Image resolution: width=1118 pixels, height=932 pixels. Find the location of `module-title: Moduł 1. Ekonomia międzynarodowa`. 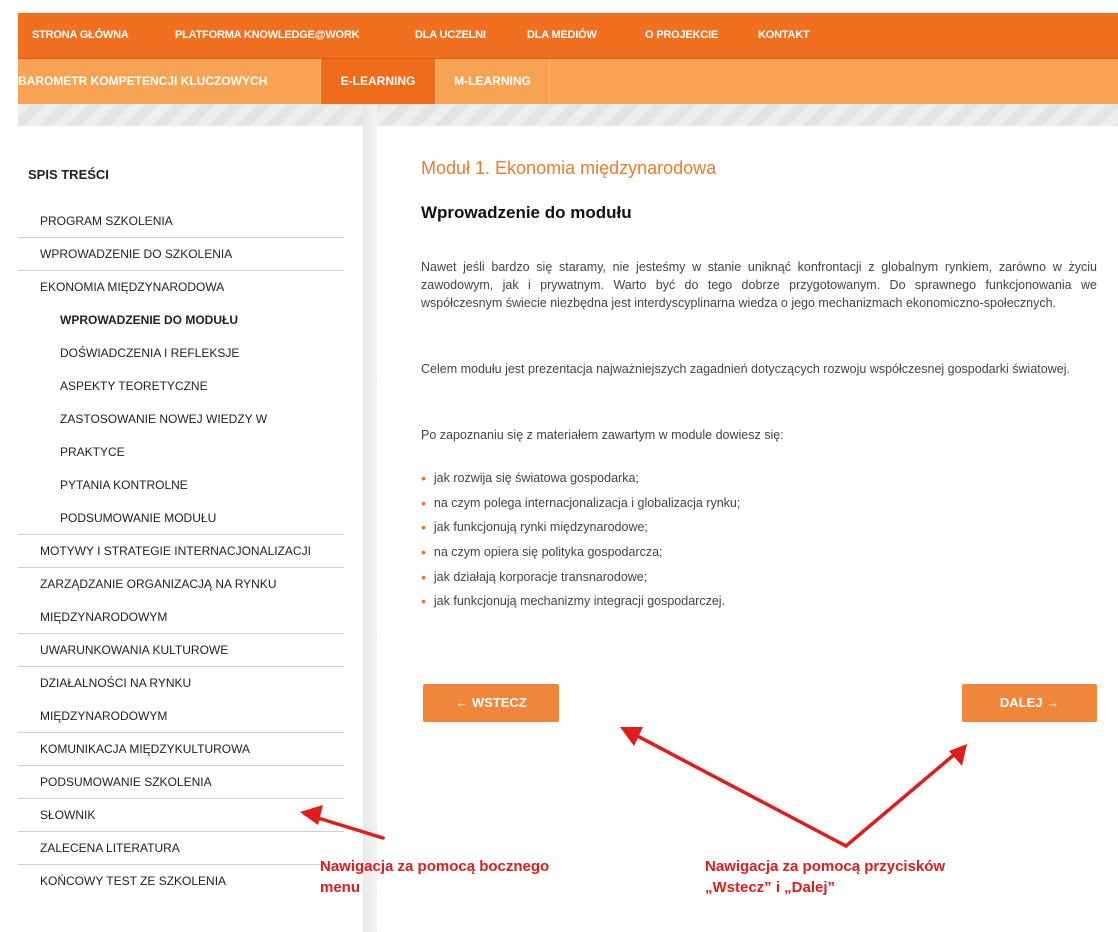

module-title: Moduł 1. Ekonomia międzynarodowa is located at coordinates (569, 168).